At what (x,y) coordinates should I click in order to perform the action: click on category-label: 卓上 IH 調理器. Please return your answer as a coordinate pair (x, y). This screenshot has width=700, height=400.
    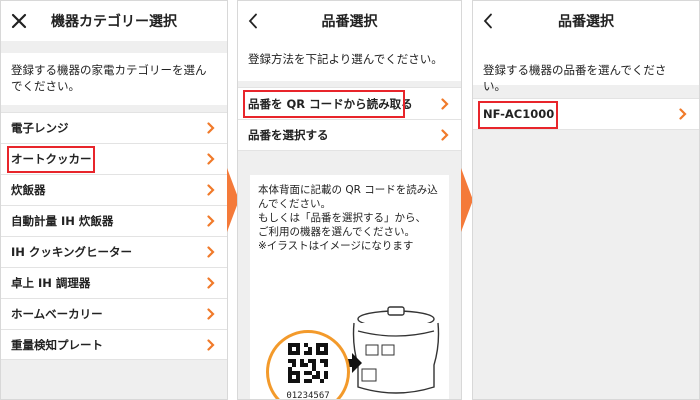
    Looking at the image, I should click on (51, 283).